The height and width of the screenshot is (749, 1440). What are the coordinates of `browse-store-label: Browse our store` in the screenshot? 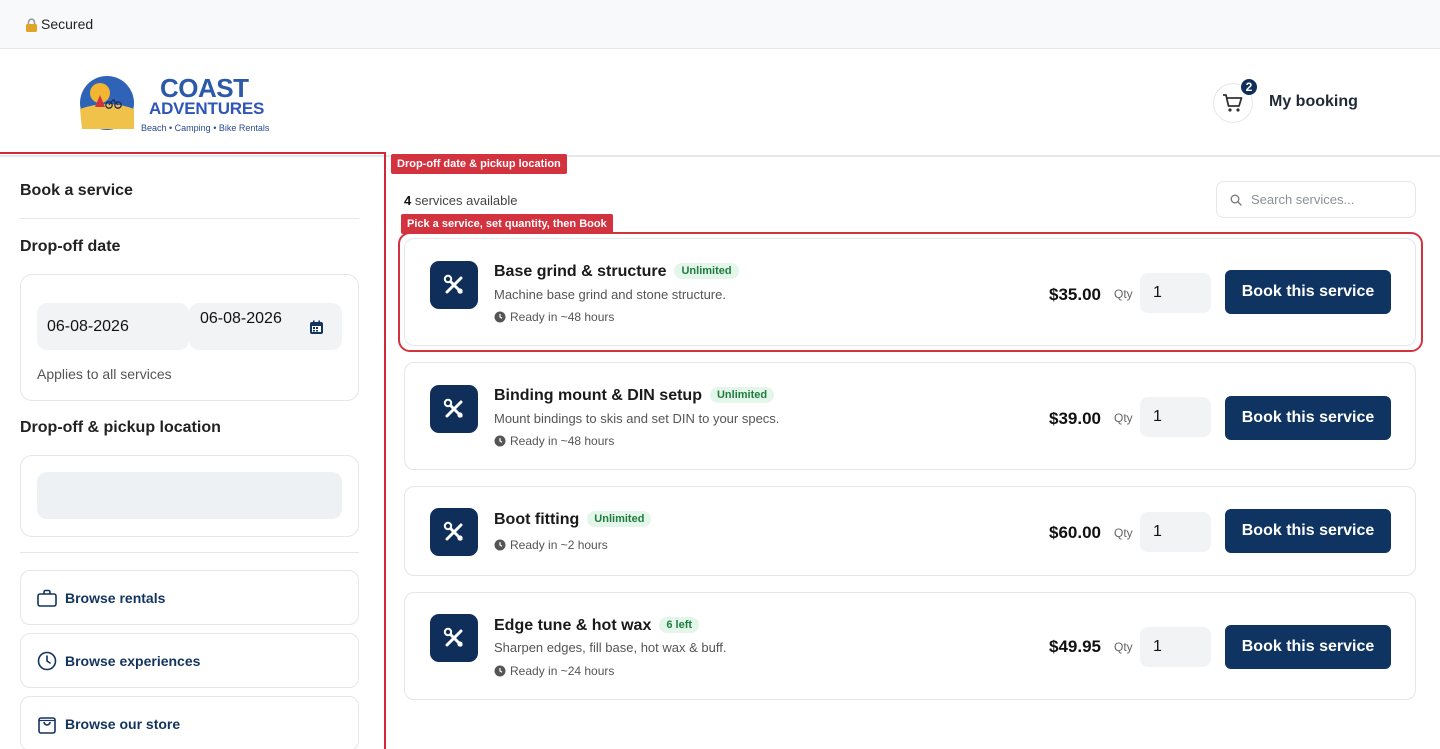 It's located at (123, 723).